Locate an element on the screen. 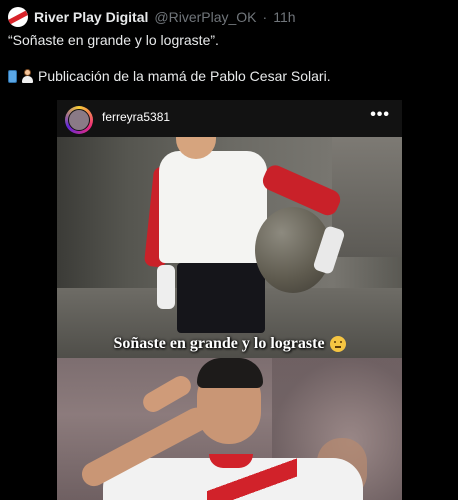 Image resolution: width=458 pixels, height=500 pixels. tweet-header: River Play Digital @RiverPlay_OK · 11h is located at coordinates (152, 17).